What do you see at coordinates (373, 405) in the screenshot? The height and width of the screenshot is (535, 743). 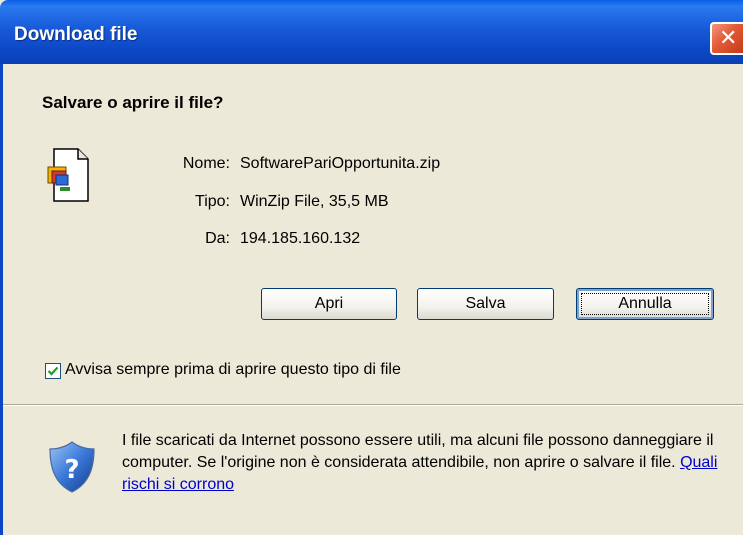 I see `separator` at bounding box center [373, 405].